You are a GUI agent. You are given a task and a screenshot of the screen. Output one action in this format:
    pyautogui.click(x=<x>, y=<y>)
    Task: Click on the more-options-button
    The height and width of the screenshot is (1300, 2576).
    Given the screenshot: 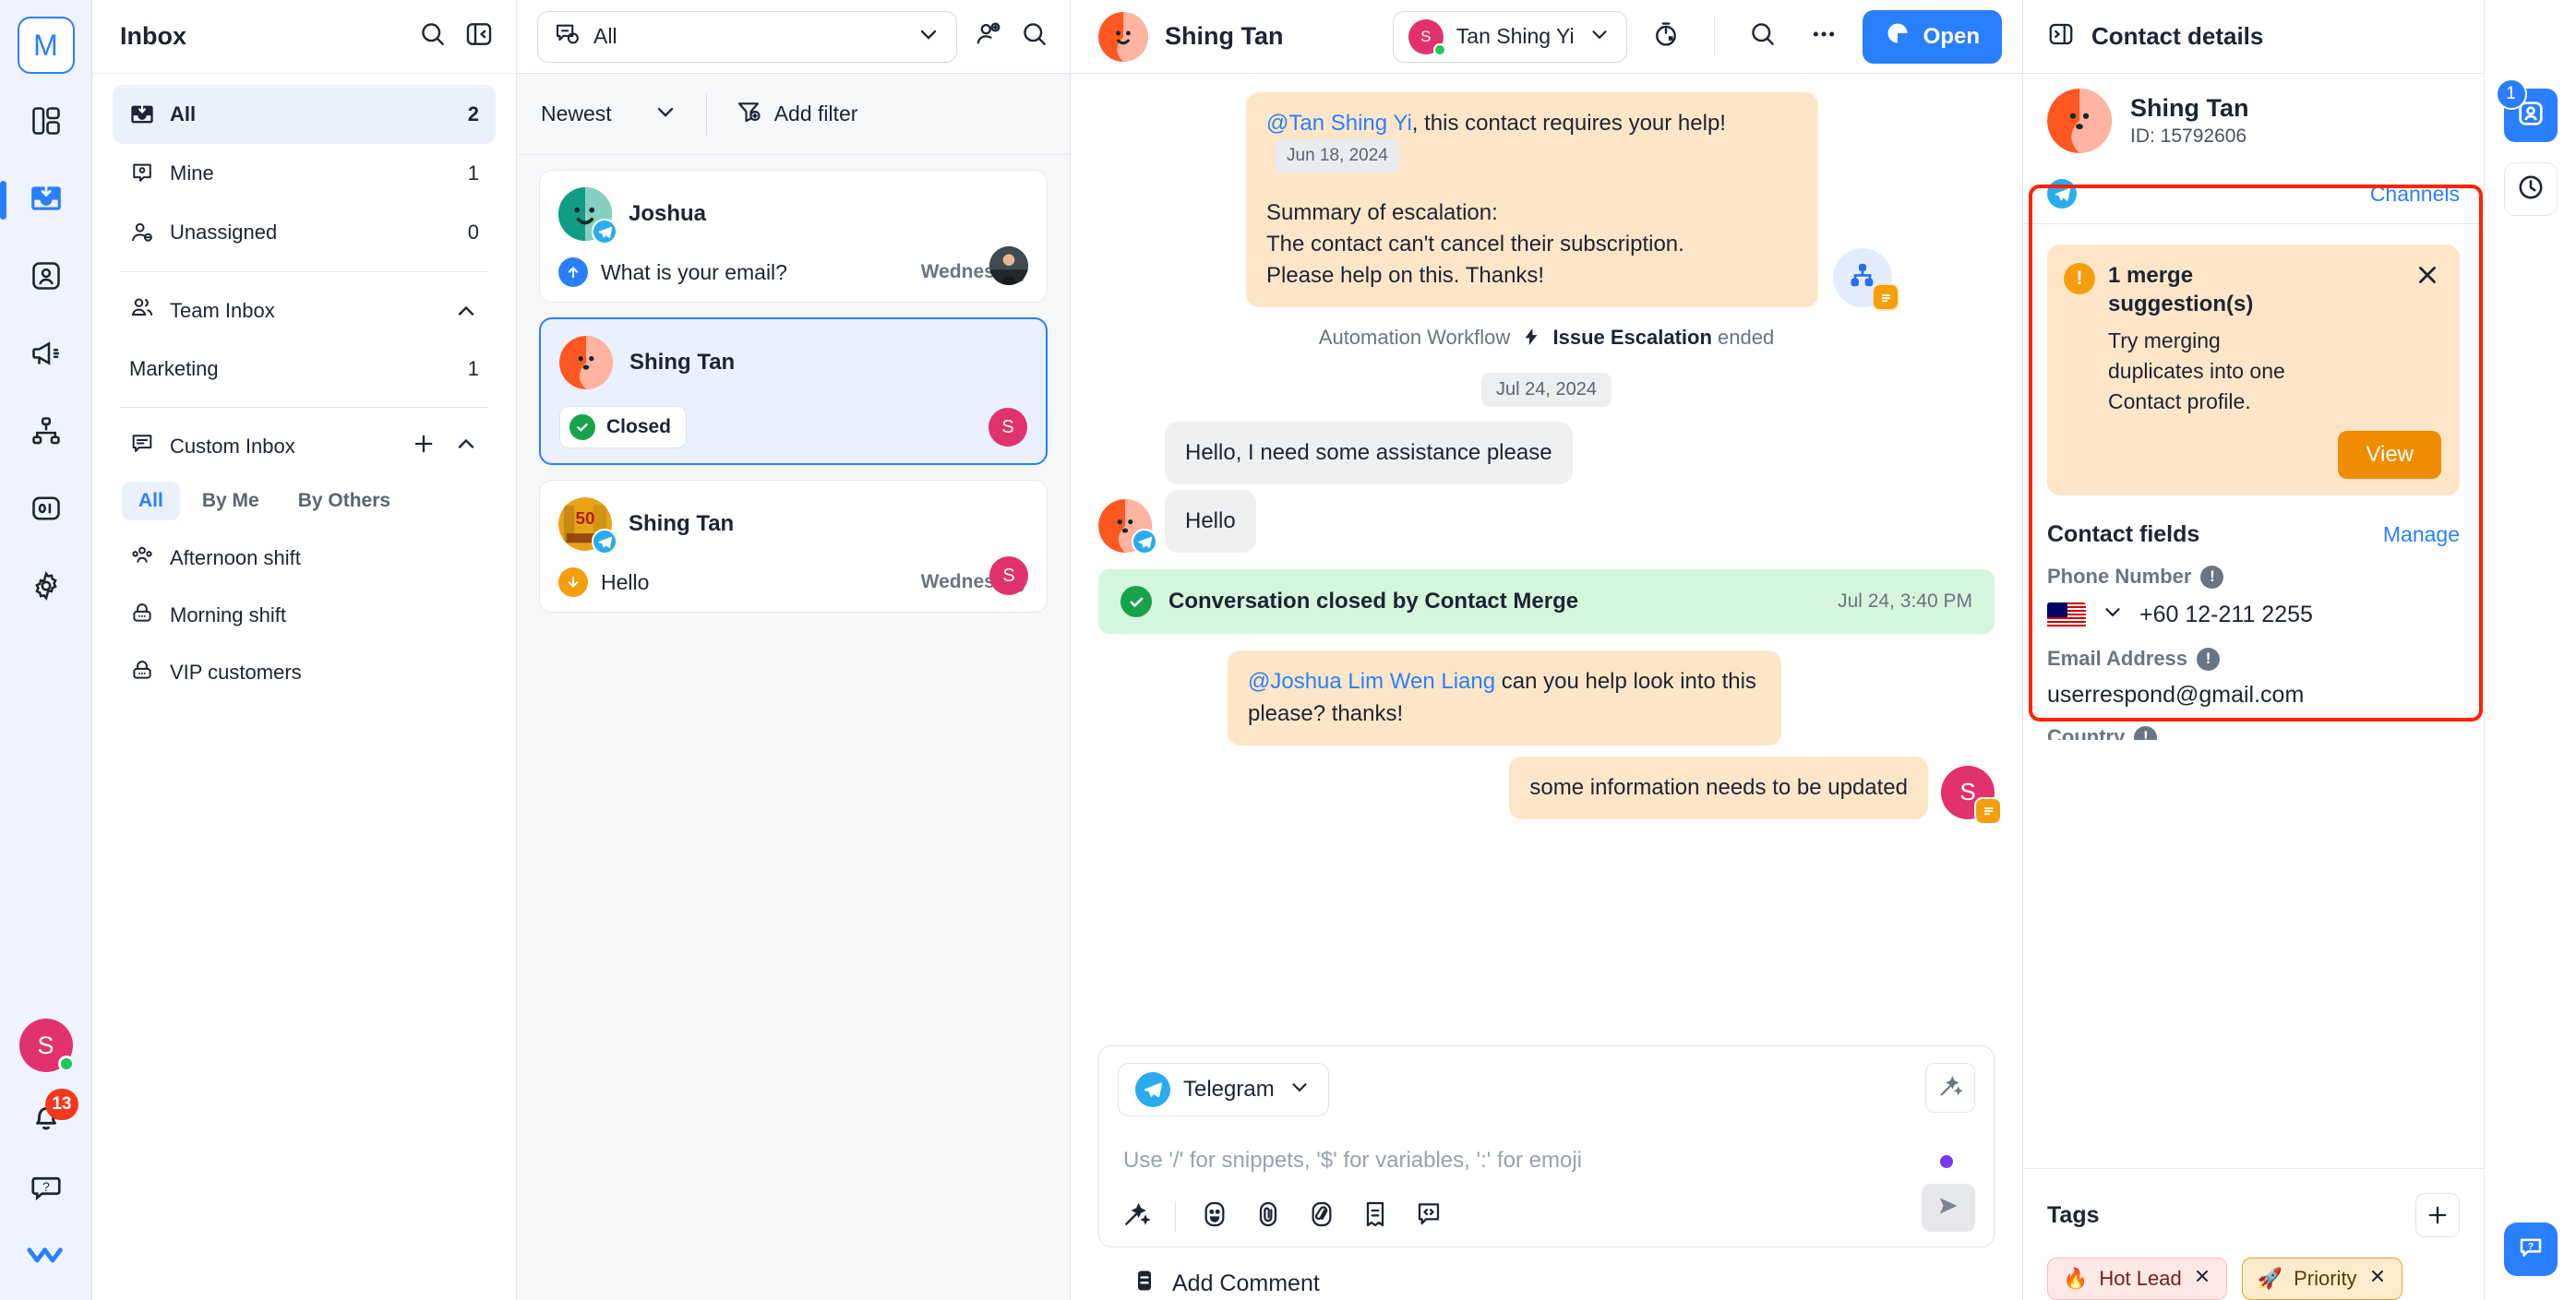 What is the action you would take?
    pyautogui.click(x=1824, y=37)
    